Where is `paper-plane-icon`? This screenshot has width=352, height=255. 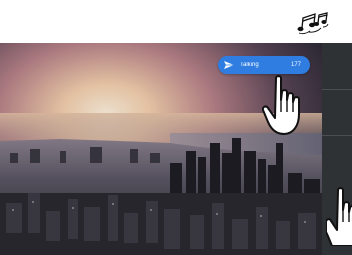 paper-plane-icon is located at coordinates (229, 65).